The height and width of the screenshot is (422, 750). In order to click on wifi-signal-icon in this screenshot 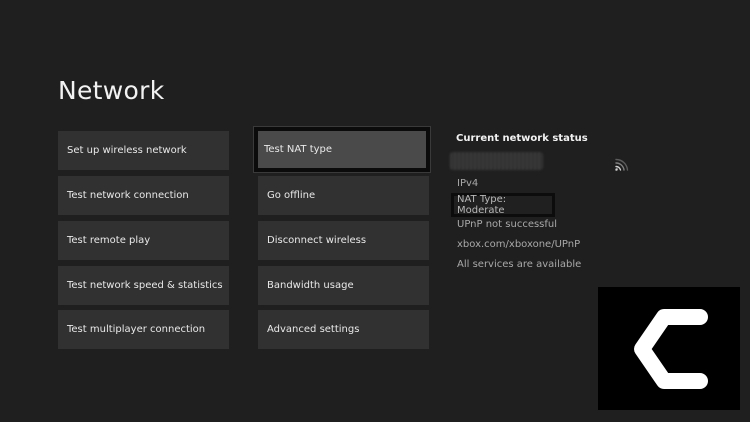, I will do `click(622, 164)`.